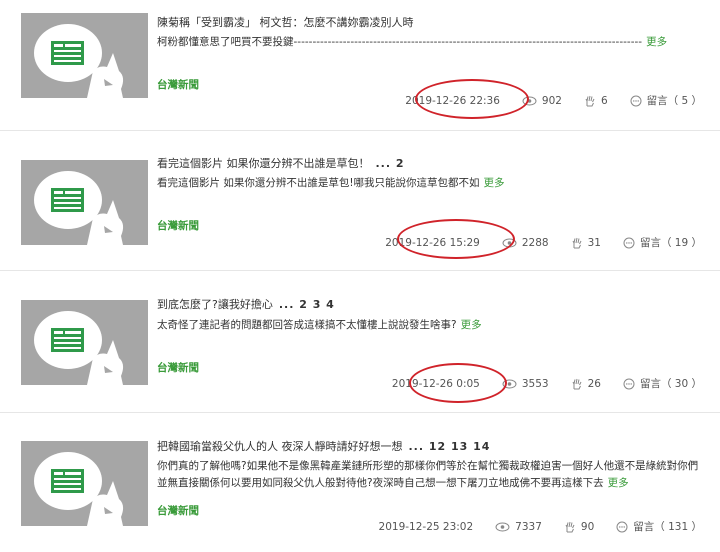 This screenshot has height=552, width=720. I want to click on post-title-text: 把韓國瑜當殺父仇人的人 夜深人靜時請好好想一想, so click(280, 446).